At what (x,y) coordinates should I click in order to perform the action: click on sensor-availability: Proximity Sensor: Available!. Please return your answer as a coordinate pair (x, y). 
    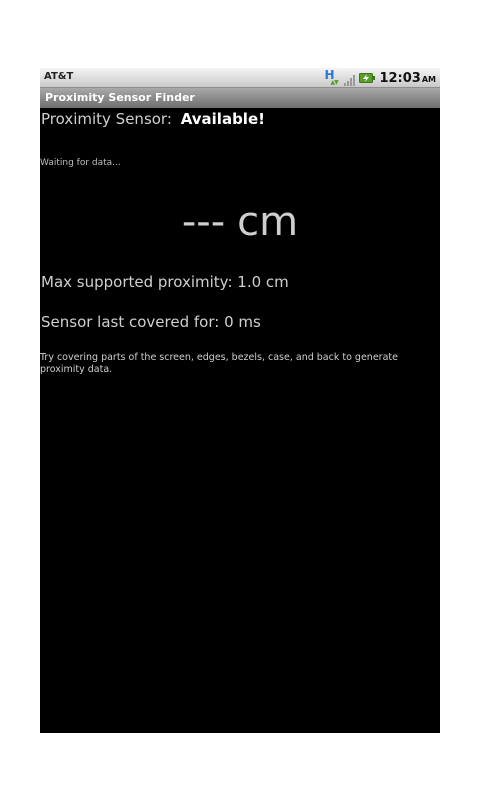
    Looking at the image, I should click on (153, 119).